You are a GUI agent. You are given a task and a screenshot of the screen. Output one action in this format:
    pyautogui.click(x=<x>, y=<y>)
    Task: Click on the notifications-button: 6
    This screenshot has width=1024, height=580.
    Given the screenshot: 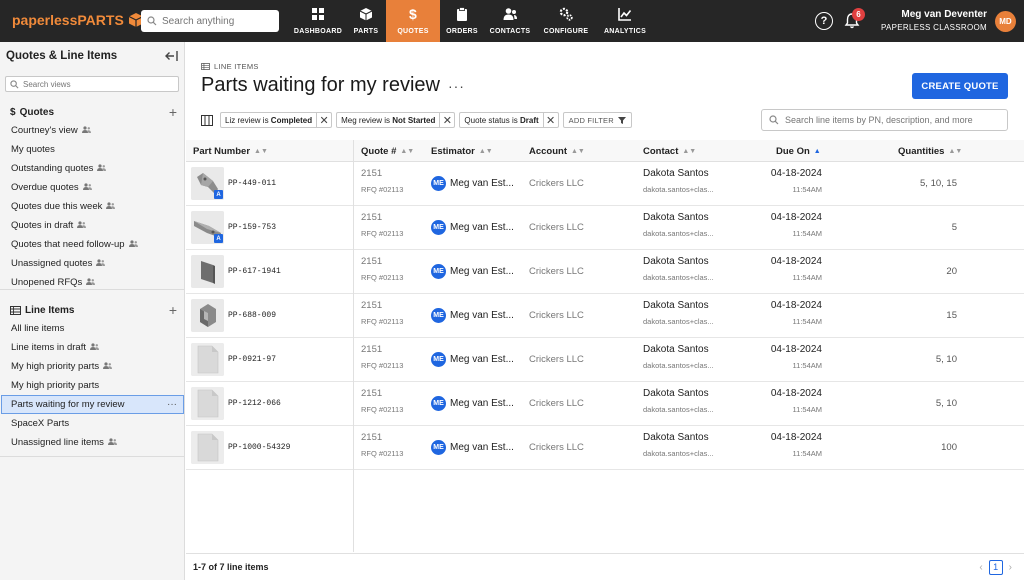 What is the action you would take?
    pyautogui.click(x=854, y=19)
    